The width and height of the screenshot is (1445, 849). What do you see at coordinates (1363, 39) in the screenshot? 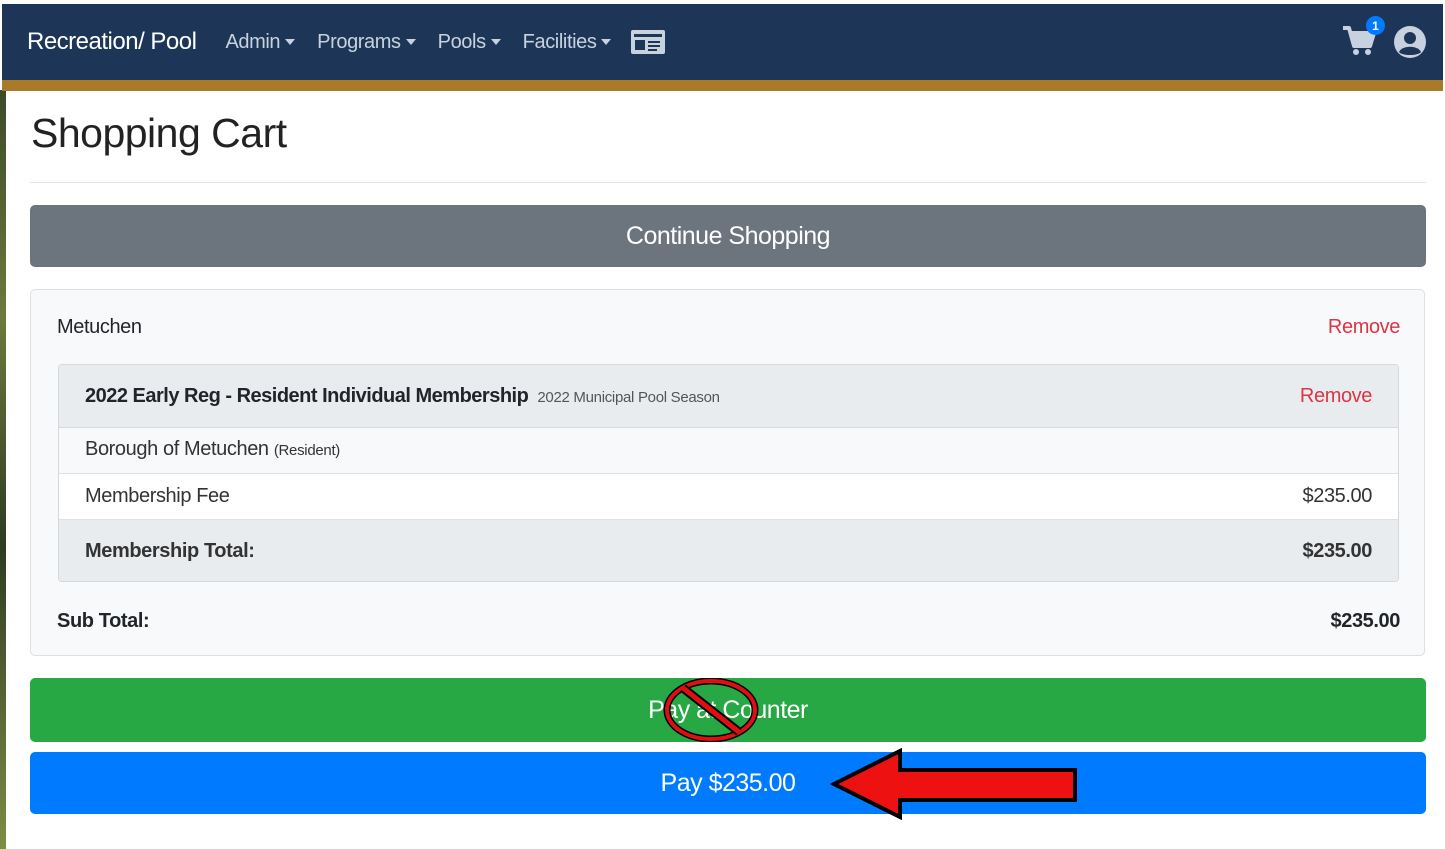
I see `cart-button: 1` at bounding box center [1363, 39].